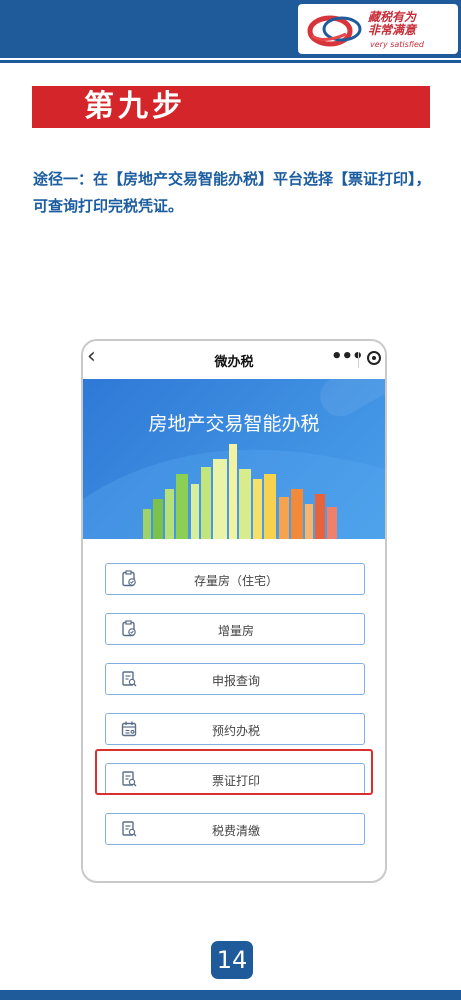 Image resolution: width=461 pixels, height=1000 pixels. Describe the element at coordinates (234, 424) in the screenshot. I see `hero-title: 房地产交易智能办税` at that location.